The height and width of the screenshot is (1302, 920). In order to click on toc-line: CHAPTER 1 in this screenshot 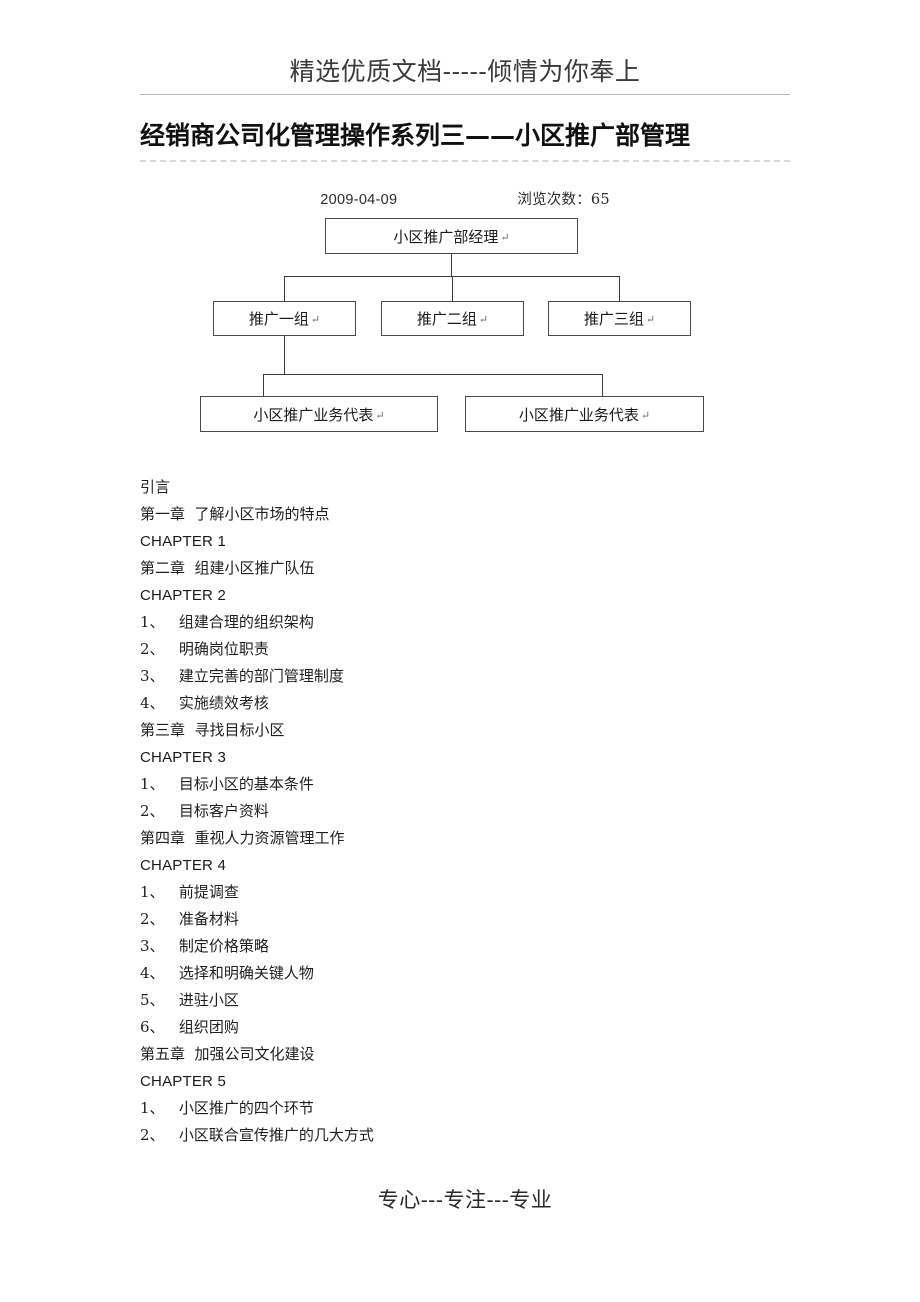, I will do `click(183, 541)`.